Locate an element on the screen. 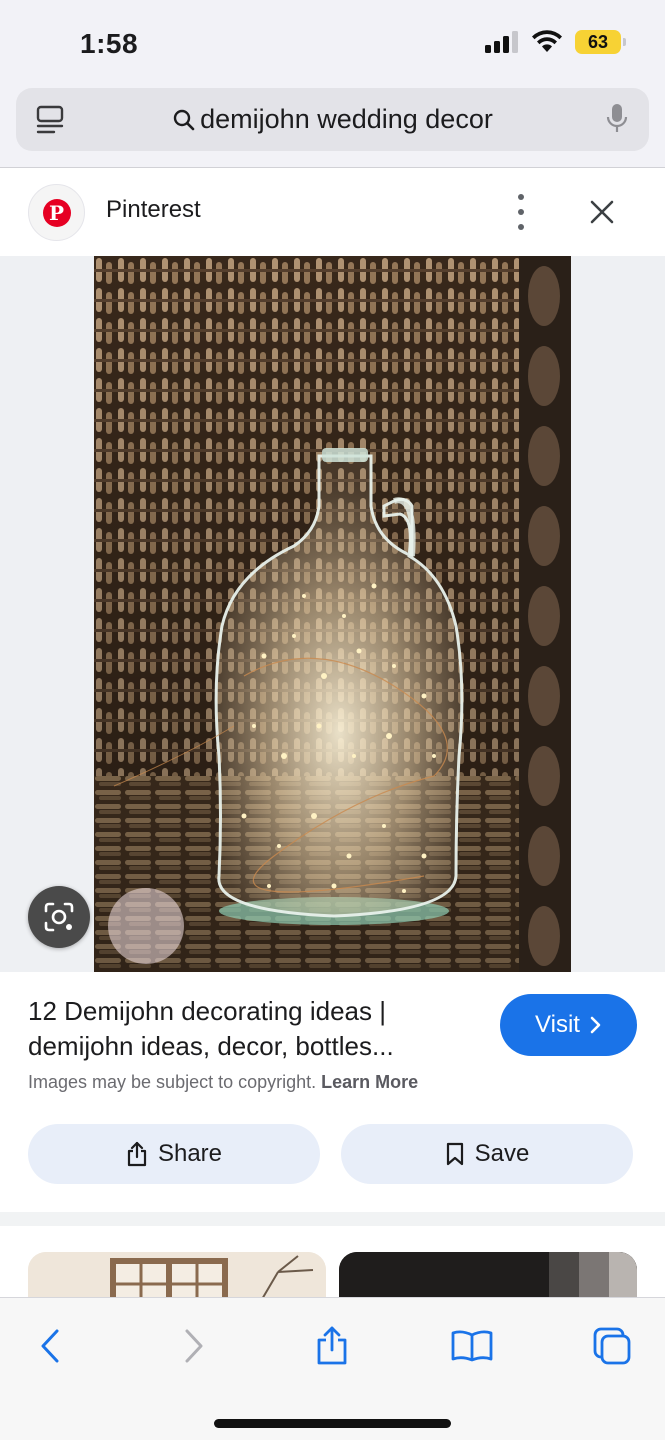 This screenshot has width=665, height=1440. section-gap is located at coordinates (332, 1219).